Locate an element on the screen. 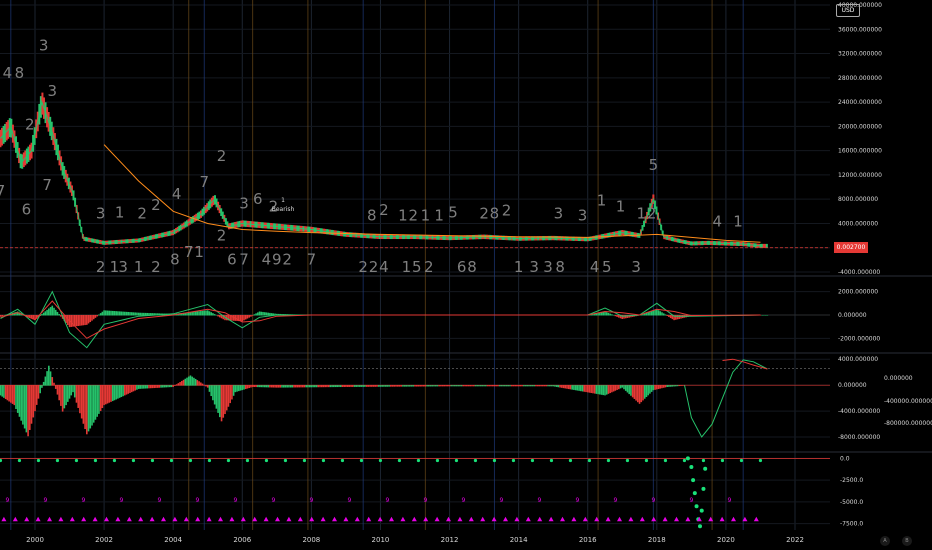 Image resolution: width=932 pixels, height=550 pixels. macd-pane is located at coordinates (415, 319).